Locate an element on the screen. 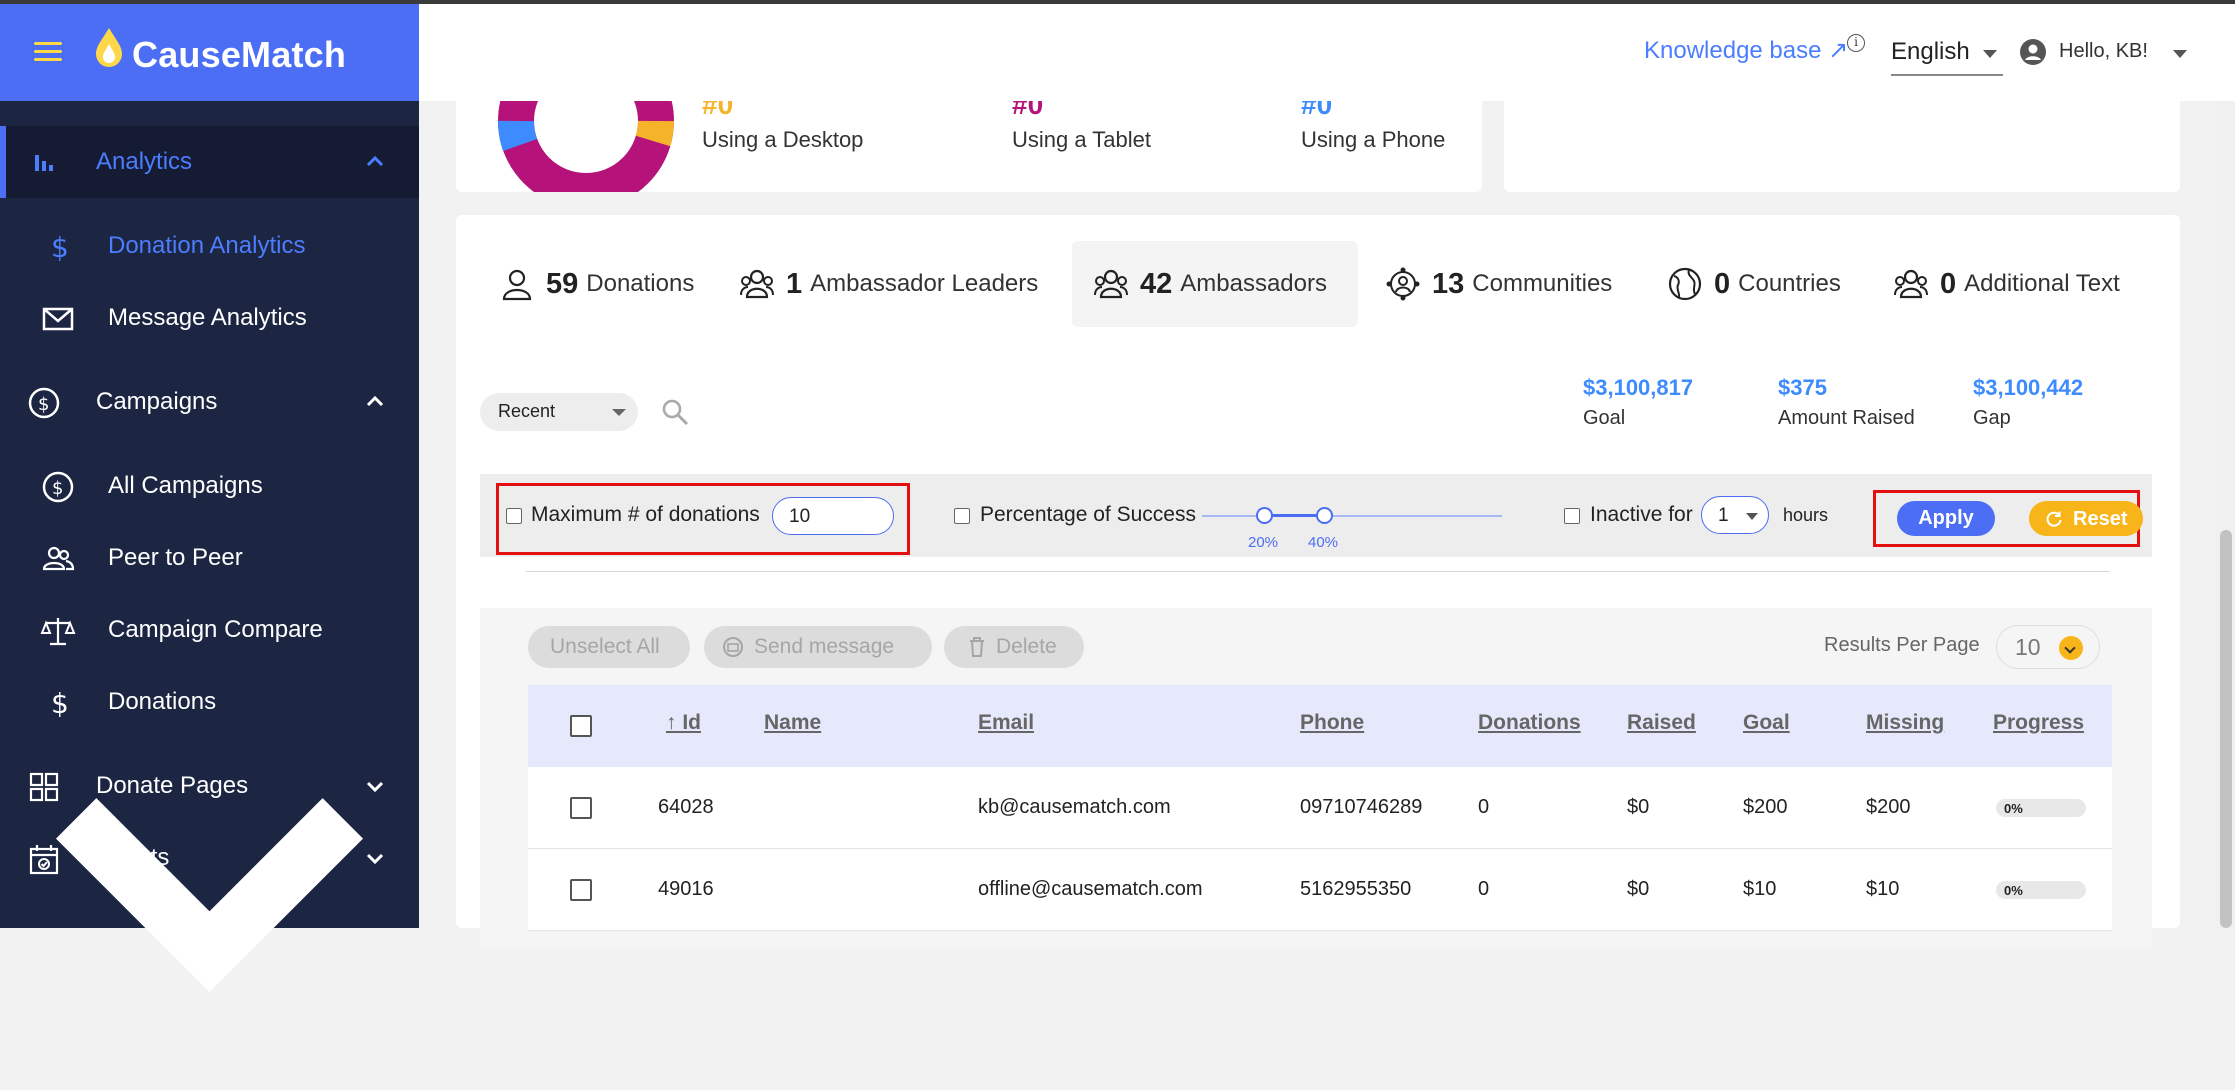 This screenshot has height=1090, width=2235. cell-goal: $200 is located at coordinates (1765, 807).